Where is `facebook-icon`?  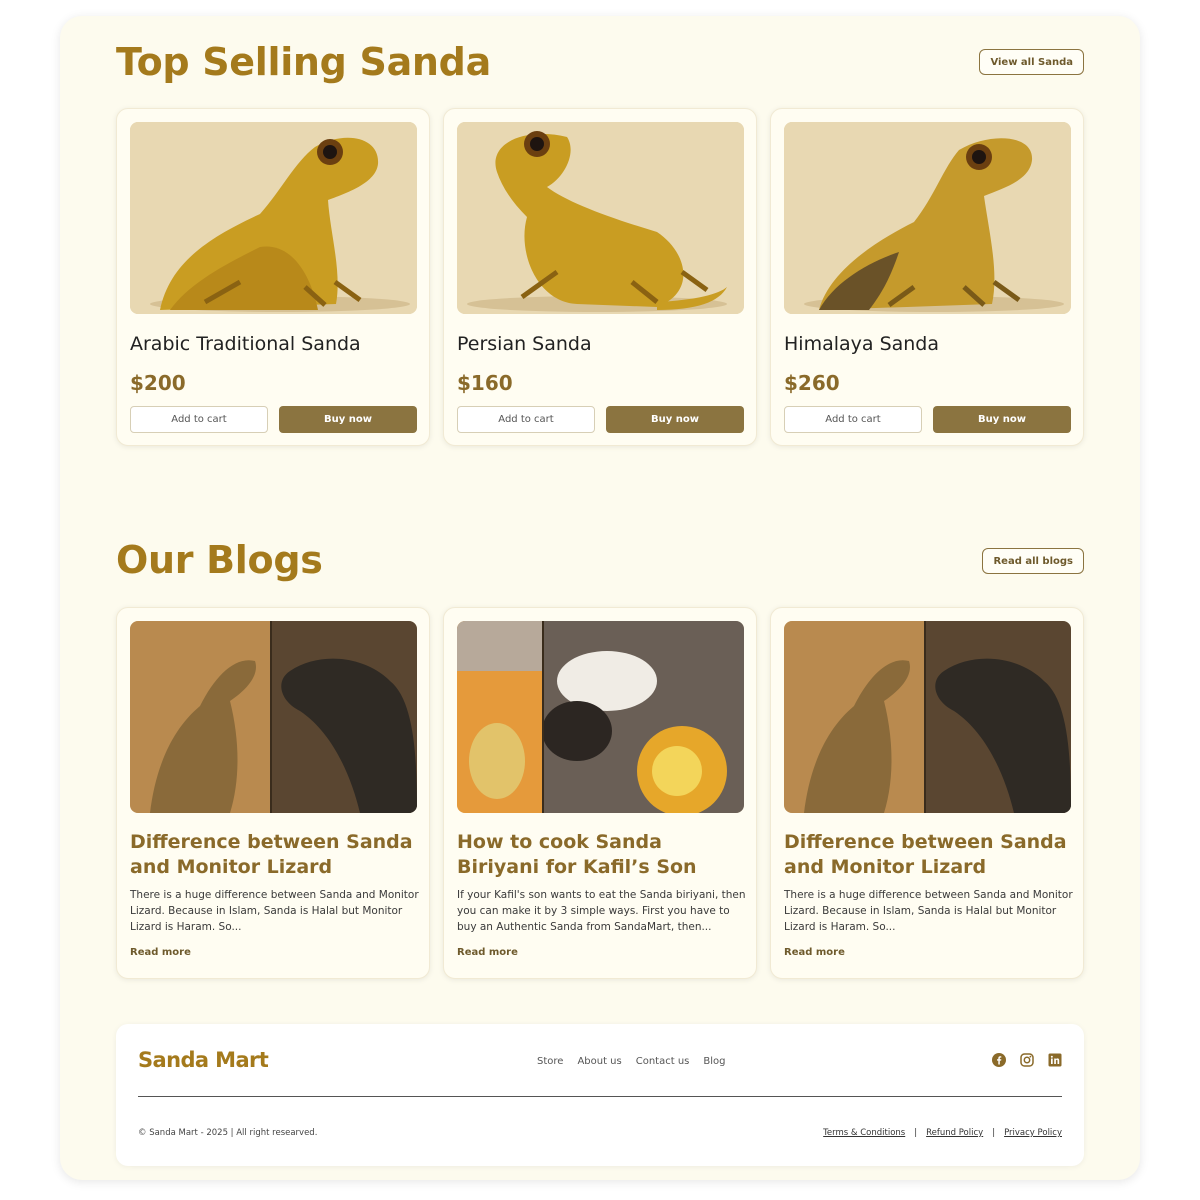 facebook-icon is located at coordinates (999, 1059).